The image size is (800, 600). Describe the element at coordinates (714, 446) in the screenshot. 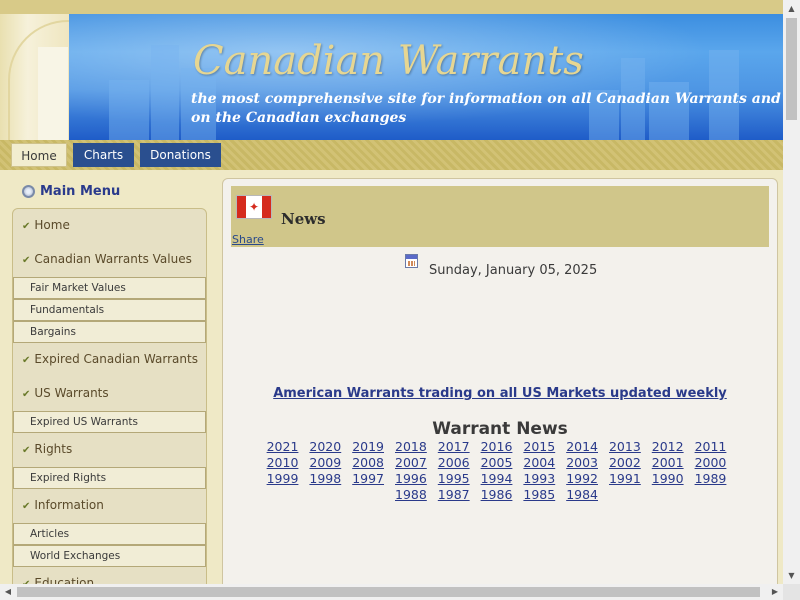

I see `year-link: 2011` at that location.